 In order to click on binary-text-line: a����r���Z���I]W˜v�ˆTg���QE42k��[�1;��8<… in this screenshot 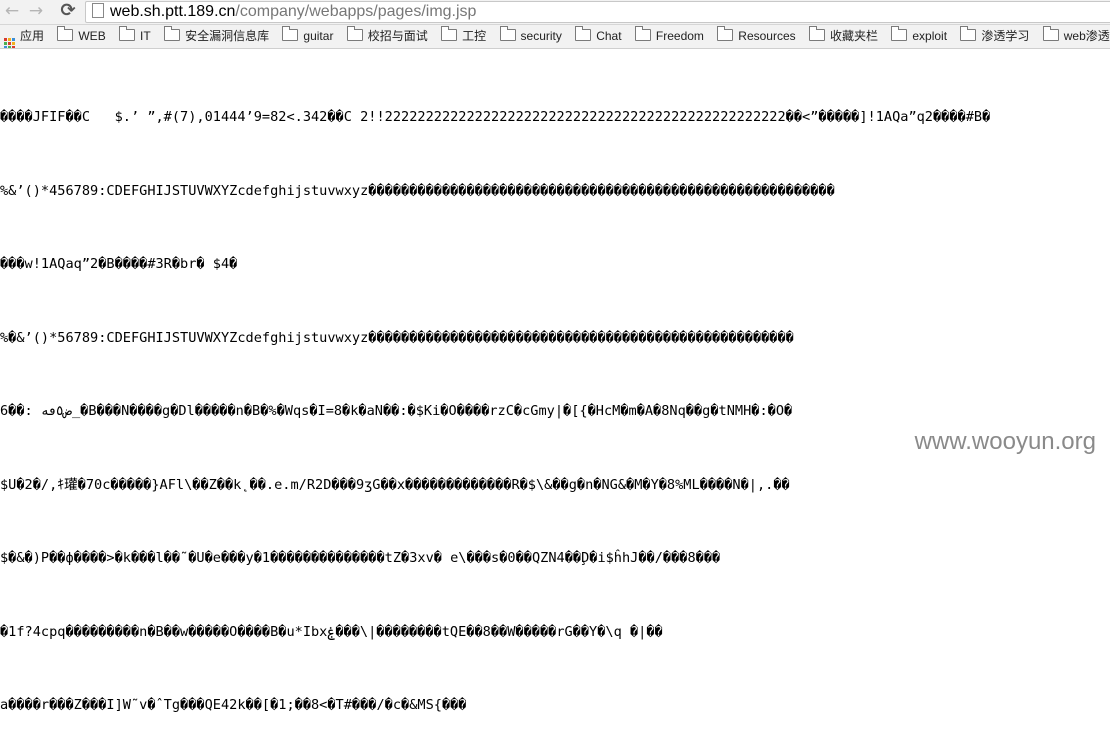, I will do `click(233, 705)`.